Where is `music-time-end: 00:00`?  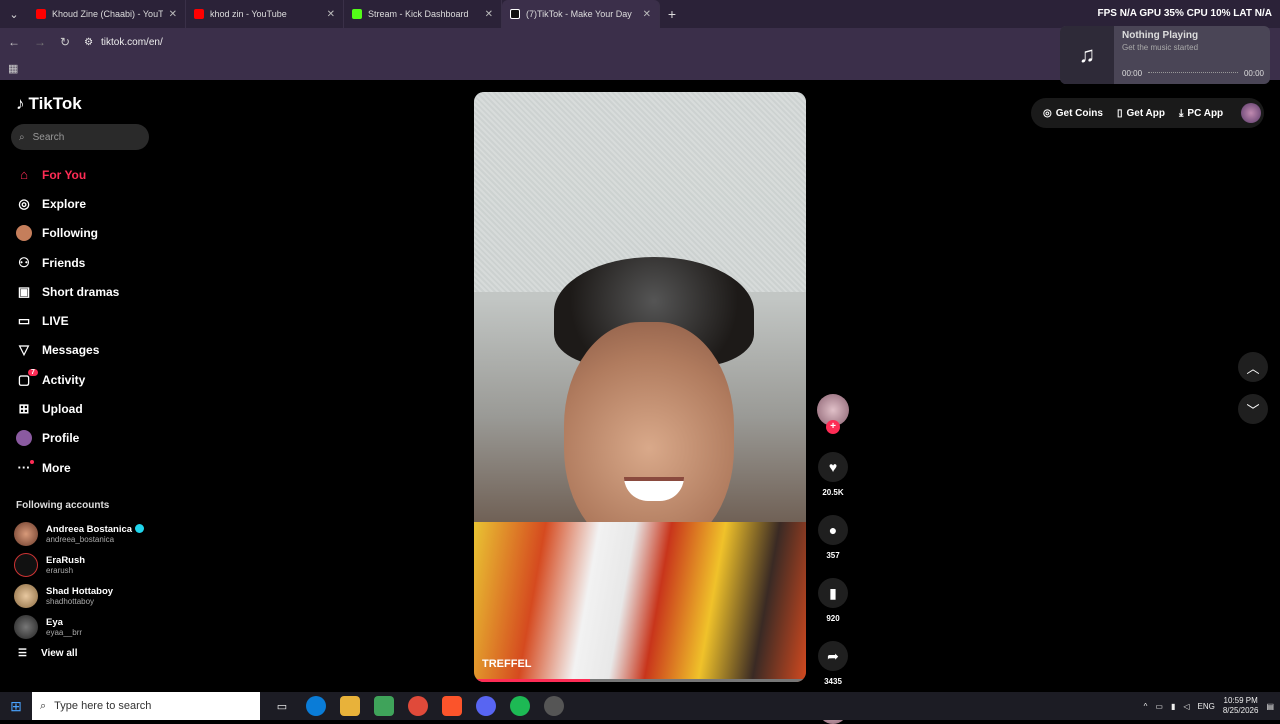 music-time-end: 00:00 is located at coordinates (1253, 73).